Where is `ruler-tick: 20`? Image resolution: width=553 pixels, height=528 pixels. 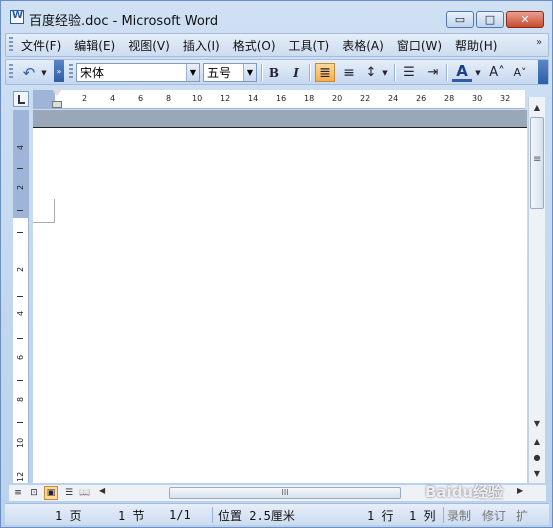
ruler-tick: 20 is located at coordinates (337, 98).